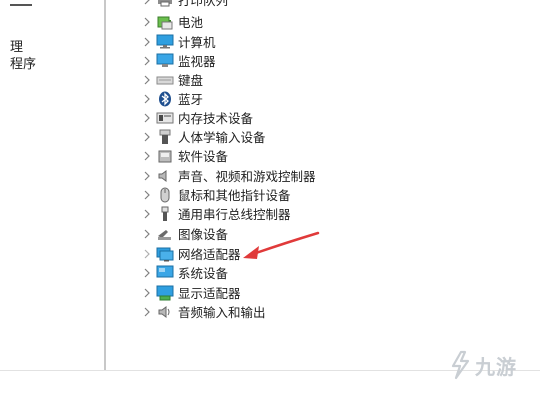 The width and height of the screenshot is (540, 393). I want to click on tree-item-imaging-devices: 图像设备, so click(173, 233).